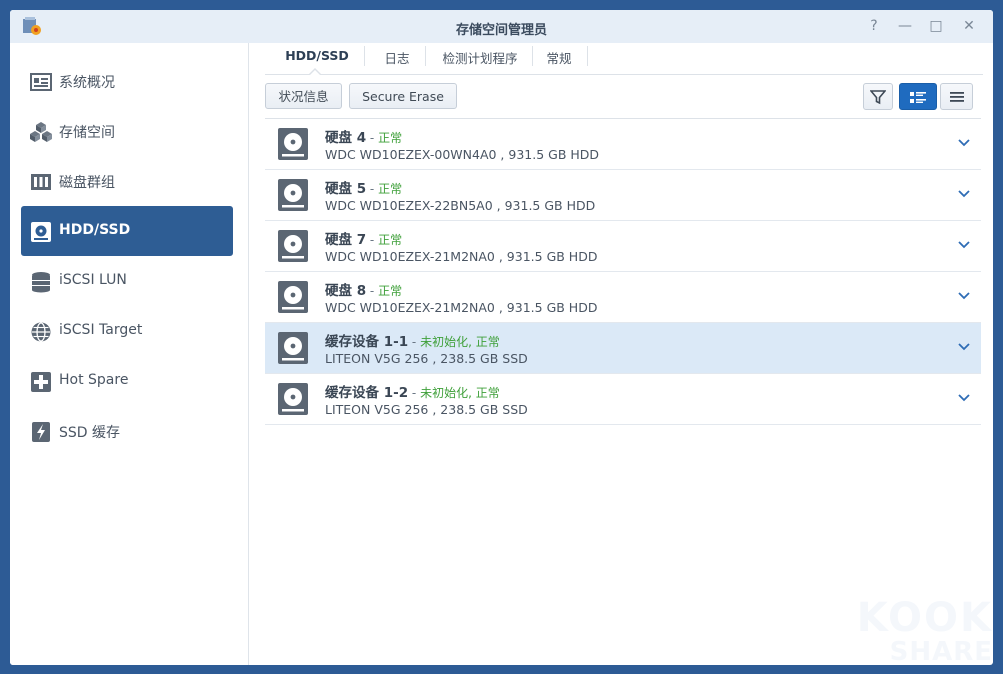  I want to click on sidebar-item-disk-group: 磁盘群组, so click(127, 181).